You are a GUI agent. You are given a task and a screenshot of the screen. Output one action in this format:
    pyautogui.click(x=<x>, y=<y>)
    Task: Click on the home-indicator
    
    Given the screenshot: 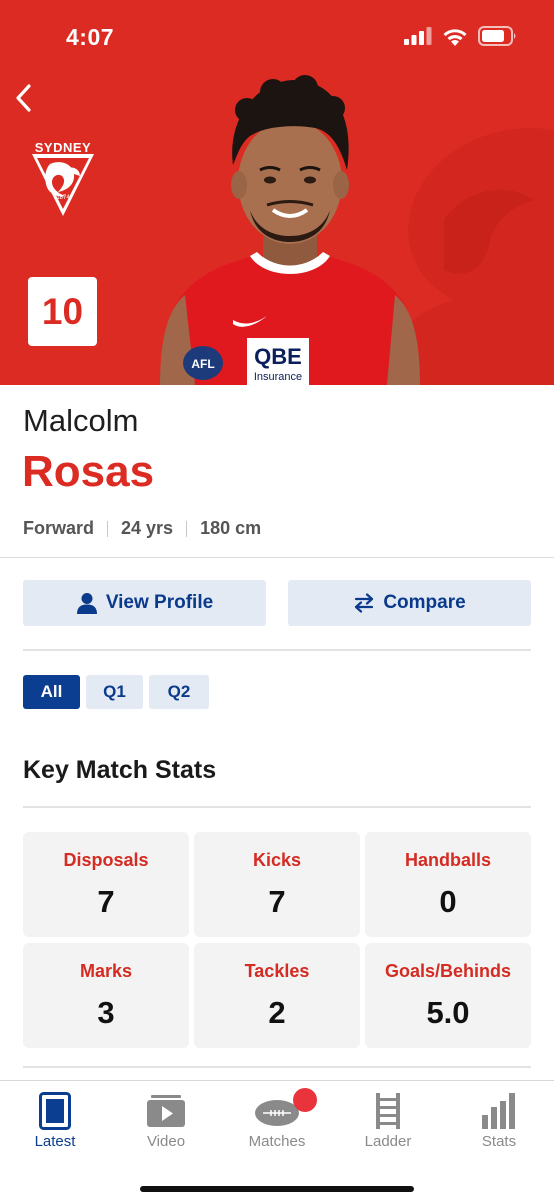 What is the action you would take?
    pyautogui.click(x=277, y=1189)
    